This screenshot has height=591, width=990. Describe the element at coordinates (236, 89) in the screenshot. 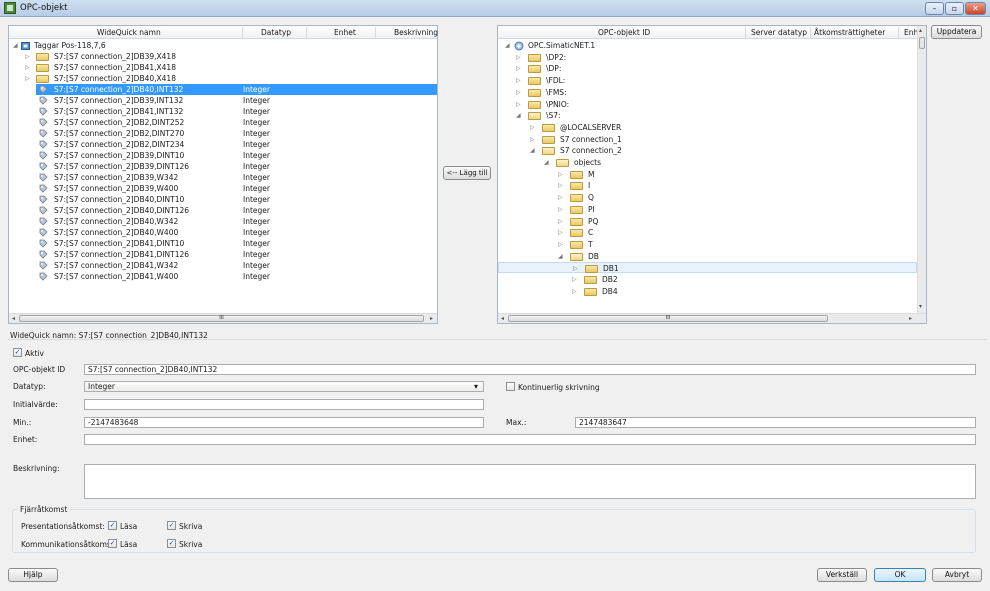

I see `tag-row: S7:[S7 connection_2]DB40,INT132 Integer` at that location.